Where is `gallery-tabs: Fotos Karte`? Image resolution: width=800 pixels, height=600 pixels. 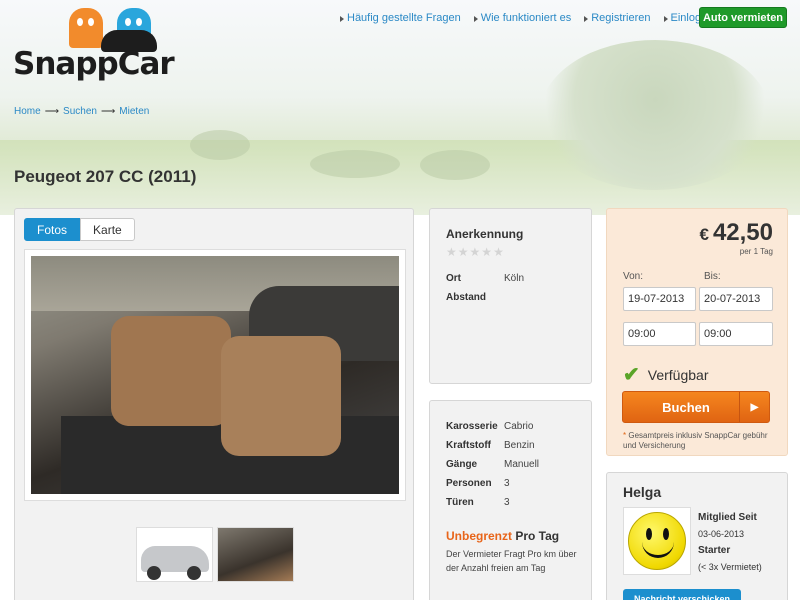 gallery-tabs: Fotos Karte is located at coordinates (79, 229).